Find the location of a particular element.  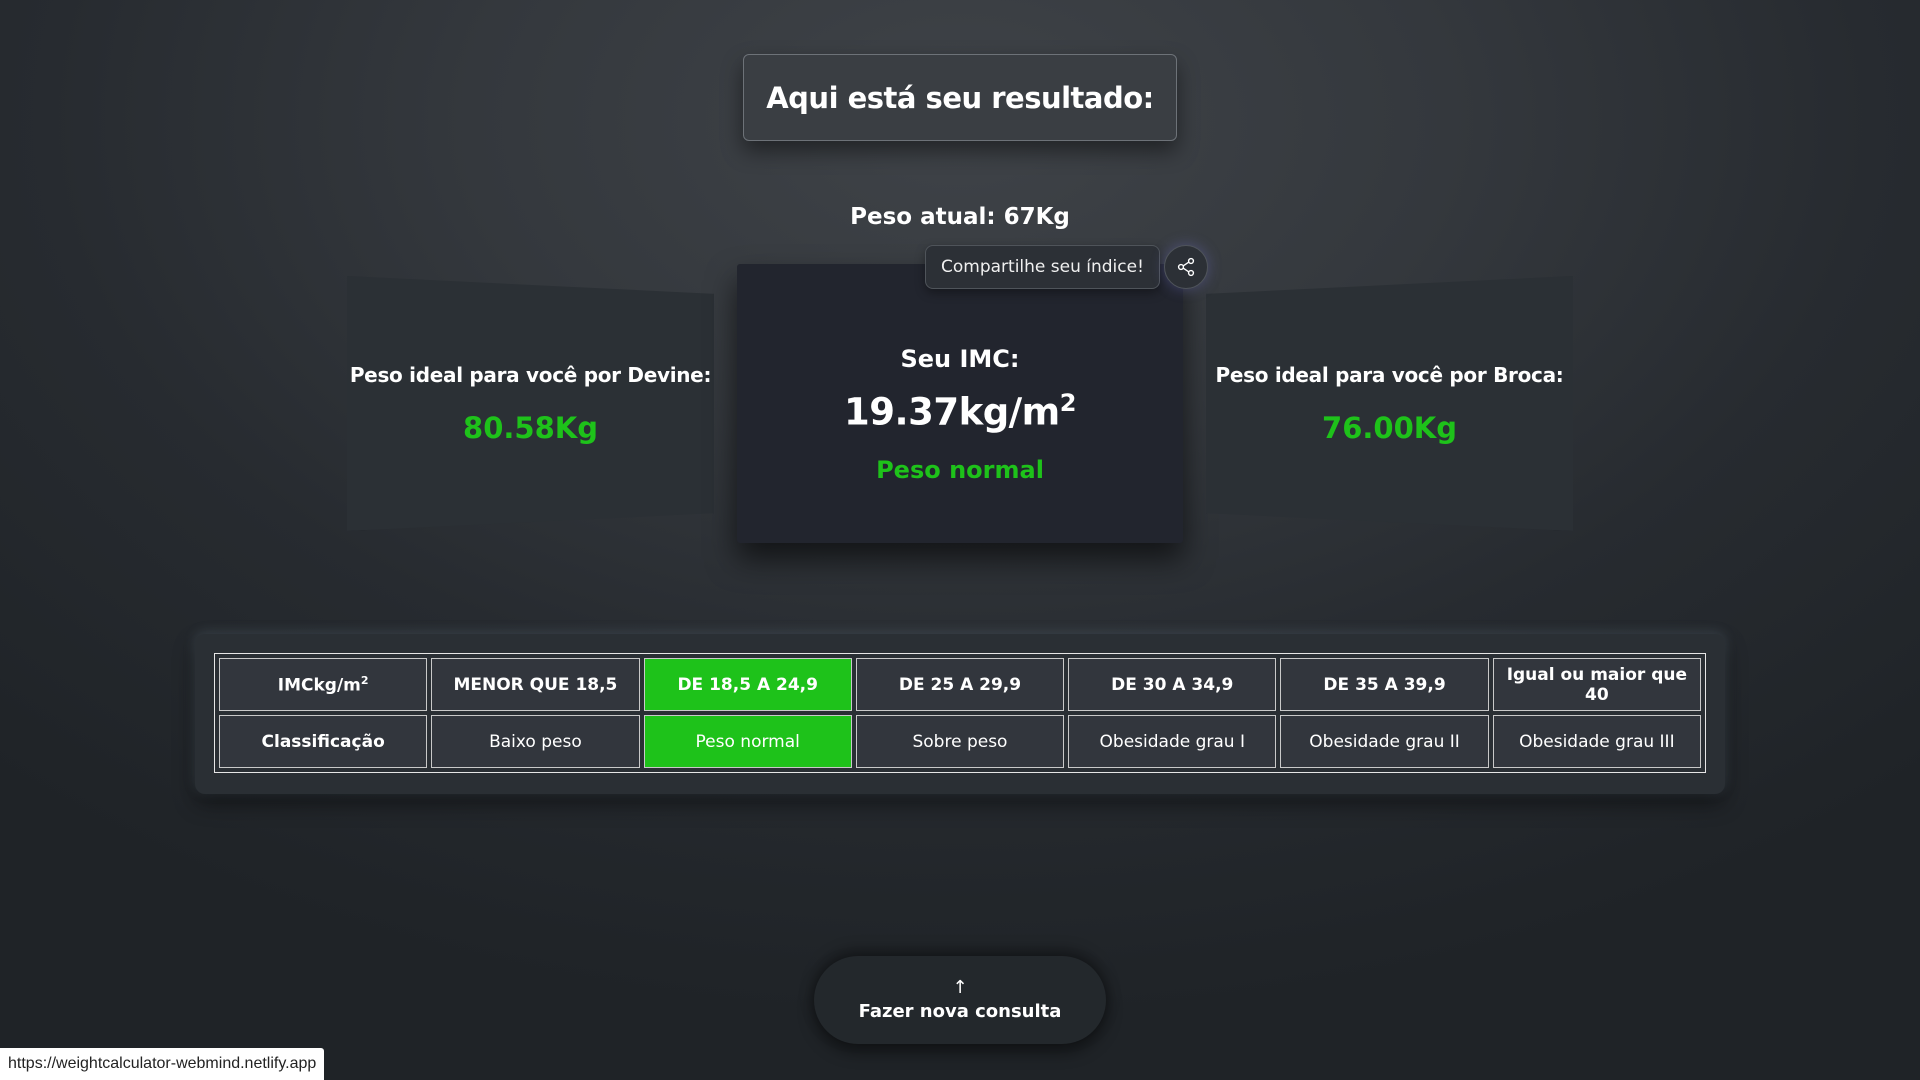

devine-card-title: Peso ideal para você por Devine: is located at coordinates (530, 374).